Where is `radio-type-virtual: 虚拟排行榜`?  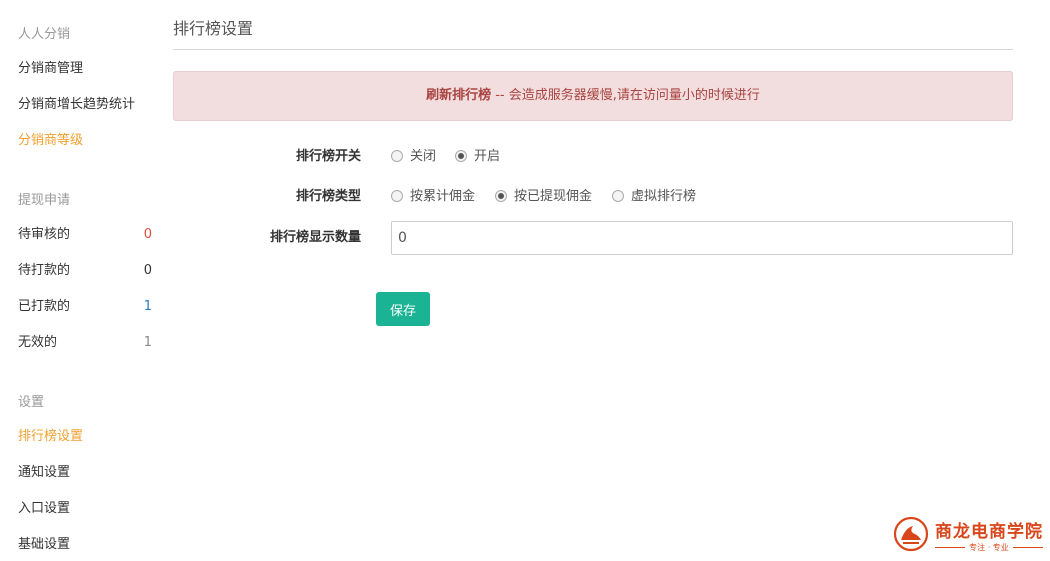
radio-type-virtual: 虚拟排行榜 is located at coordinates (654, 197).